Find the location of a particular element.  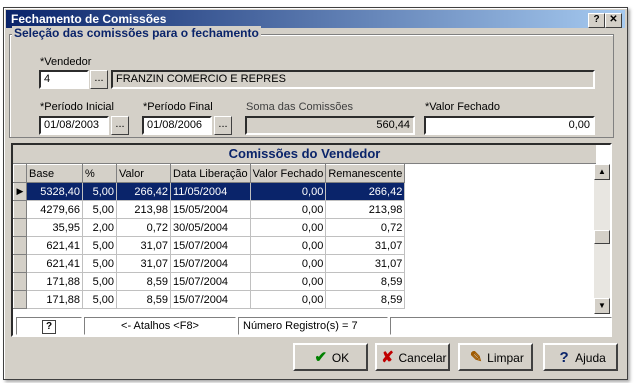

vertical-scrollbar: ▲ ▼ is located at coordinates (602, 239).